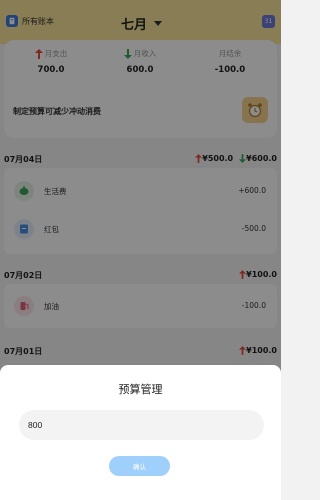  What do you see at coordinates (140, 389) in the screenshot?
I see `sheet-title: 预算管理` at bounding box center [140, 389].